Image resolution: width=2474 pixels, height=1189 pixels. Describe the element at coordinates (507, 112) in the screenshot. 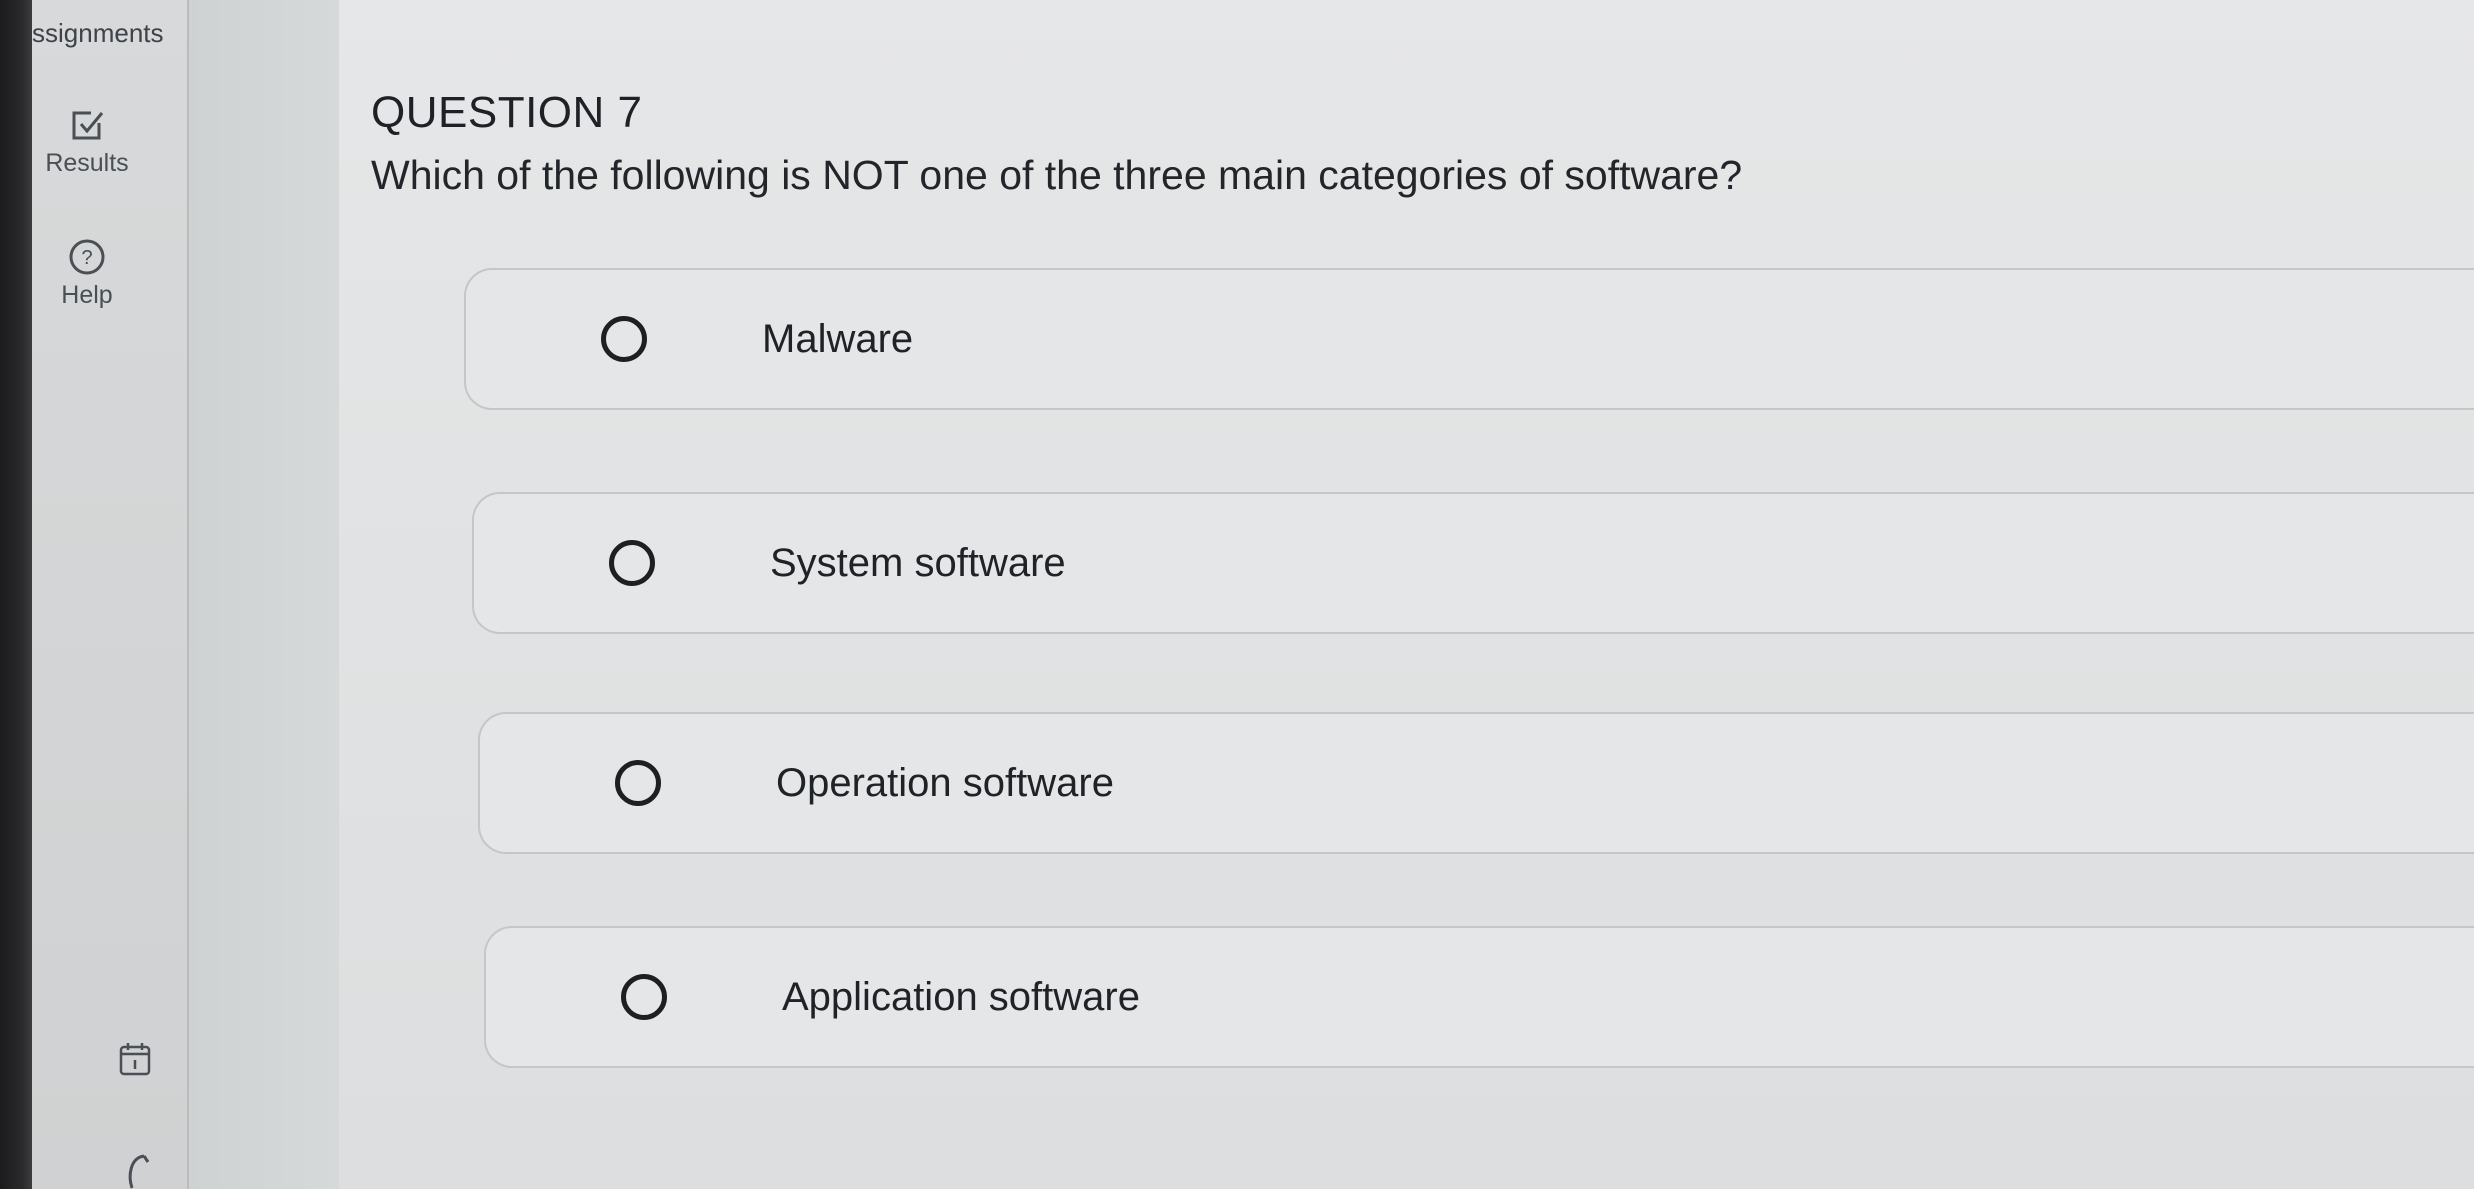

I see `question-number: QUESTION 7` at that location.